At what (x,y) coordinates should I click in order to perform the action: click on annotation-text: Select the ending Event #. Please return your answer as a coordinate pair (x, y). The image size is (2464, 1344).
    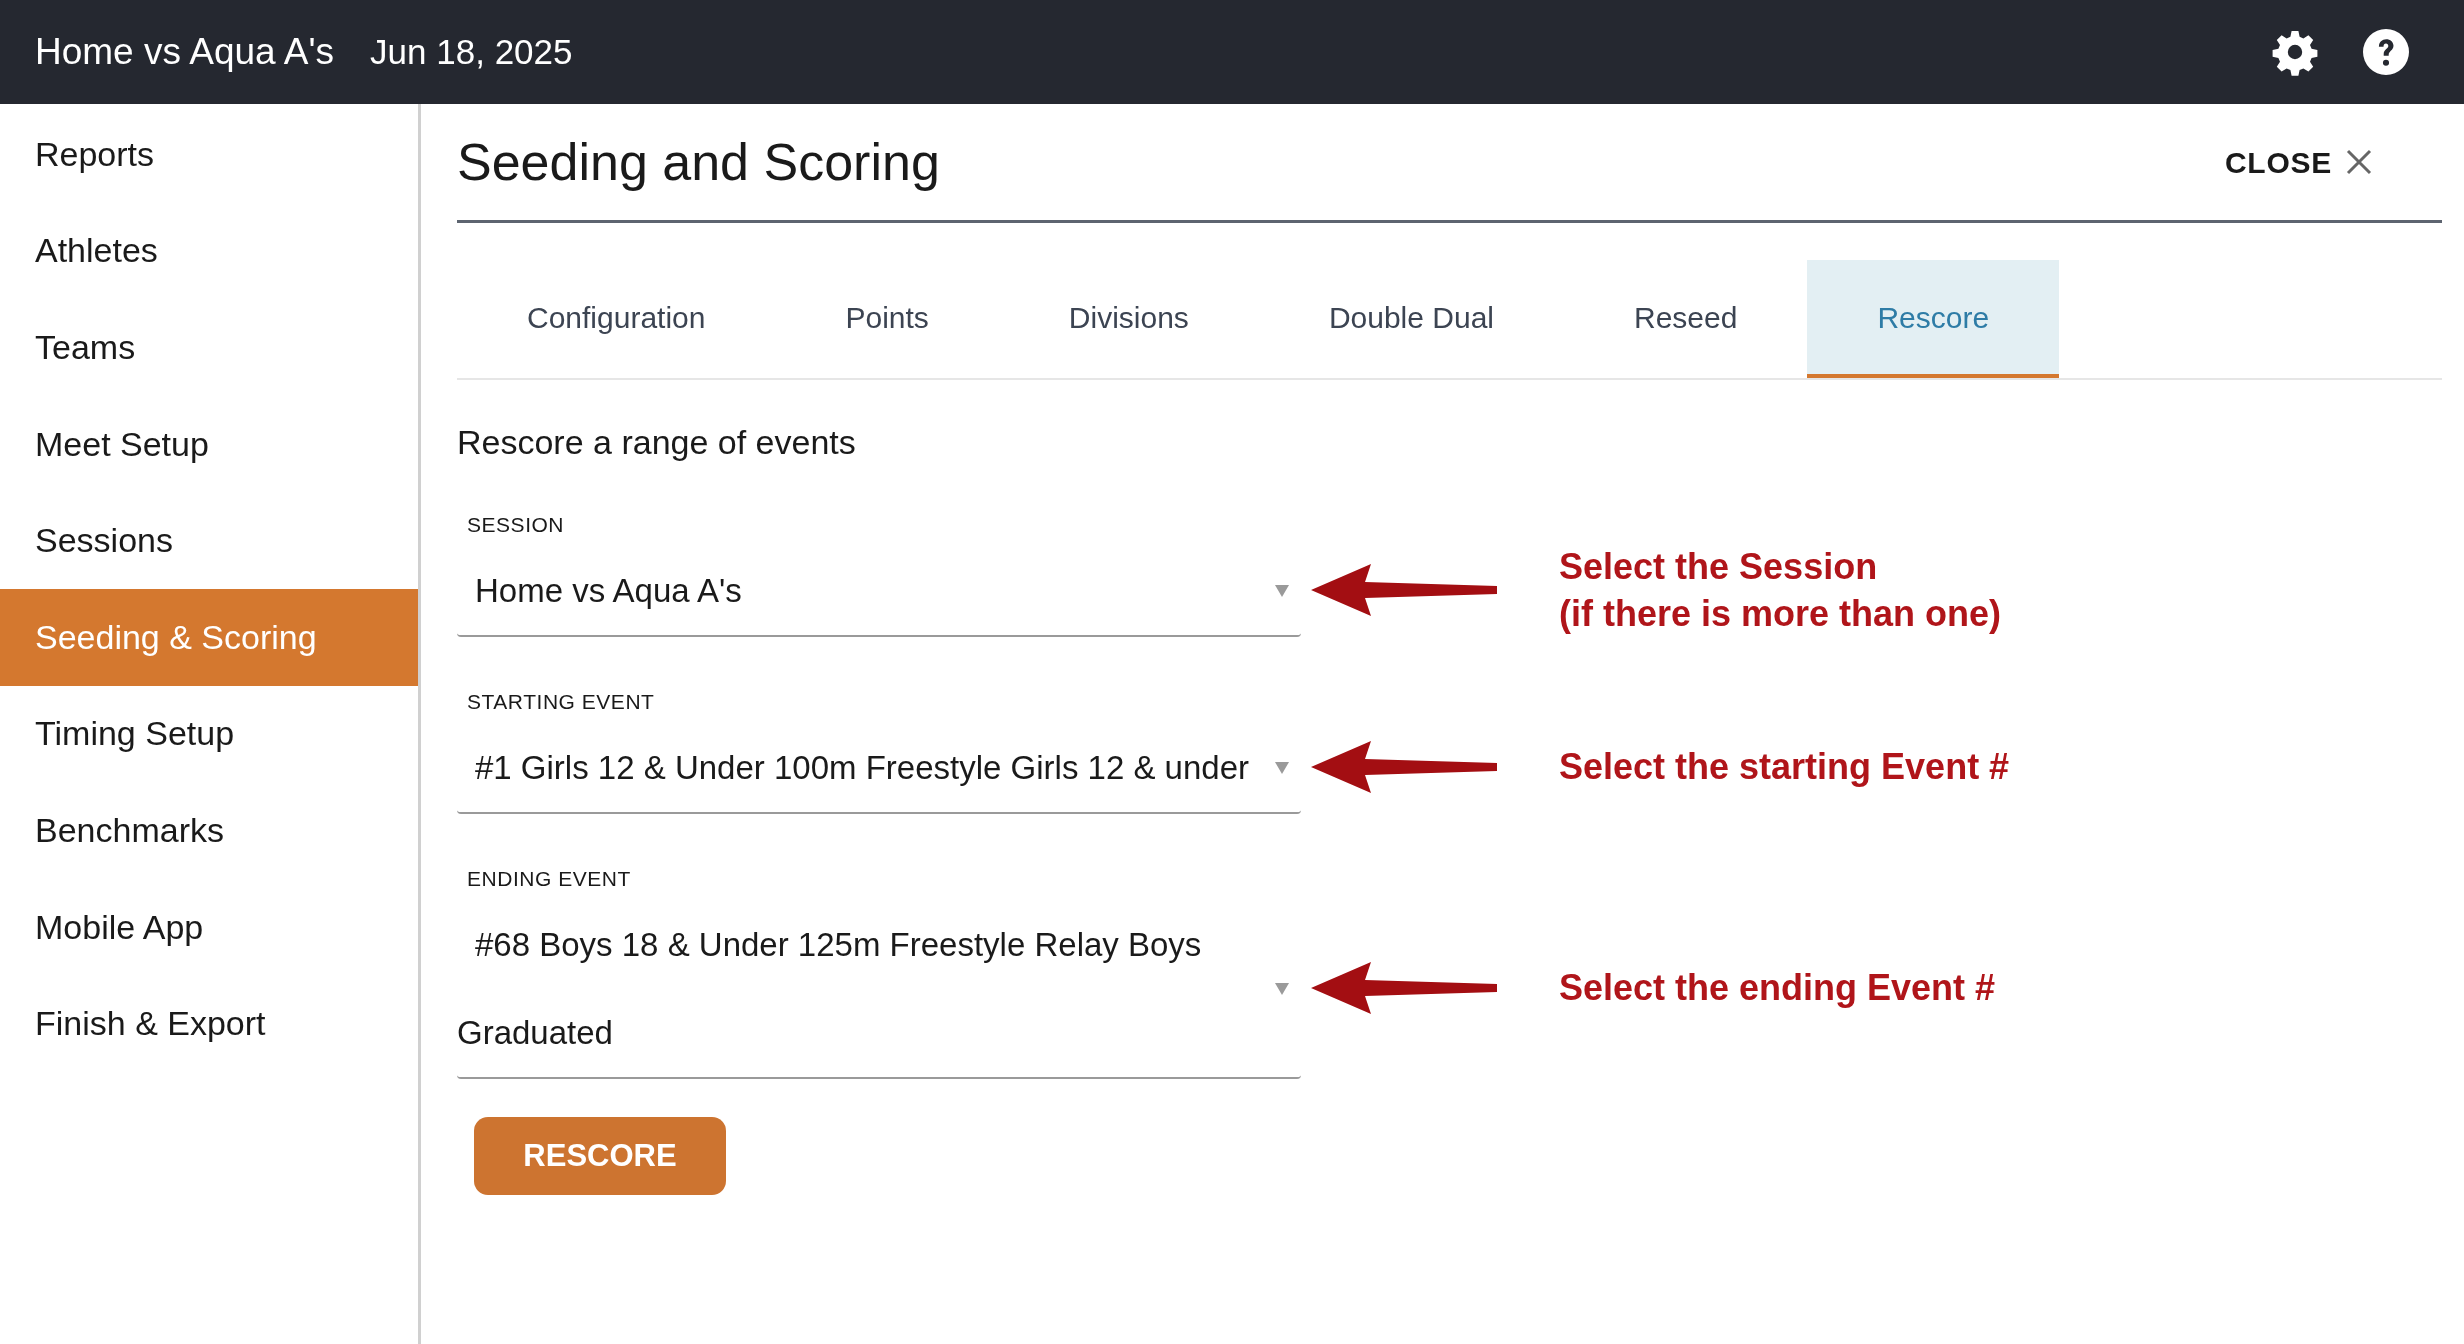
    Looking at the image, I should click on (1777, 988).